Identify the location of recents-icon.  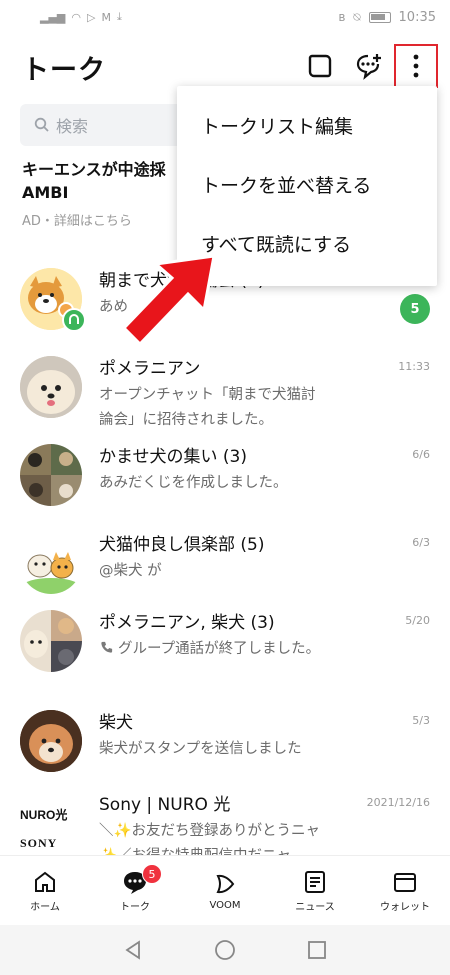
(317, 950).